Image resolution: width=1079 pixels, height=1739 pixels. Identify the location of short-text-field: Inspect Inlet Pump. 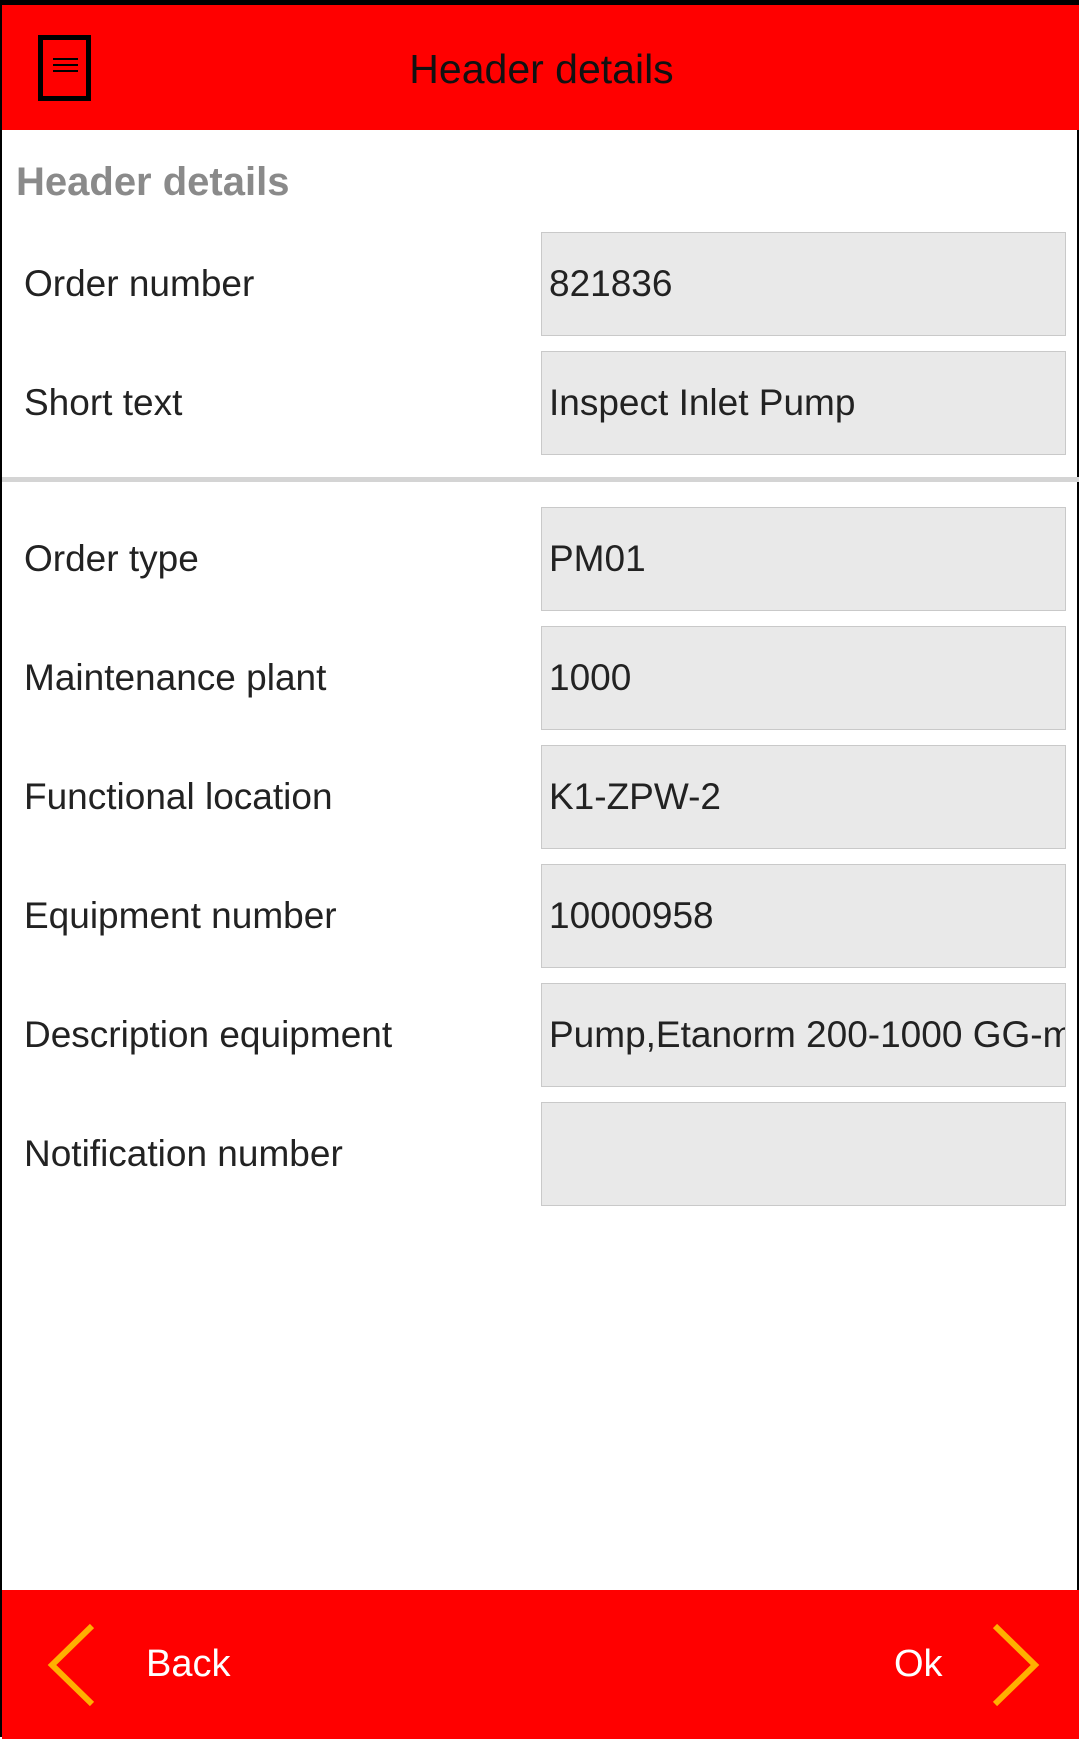
(803, 403).